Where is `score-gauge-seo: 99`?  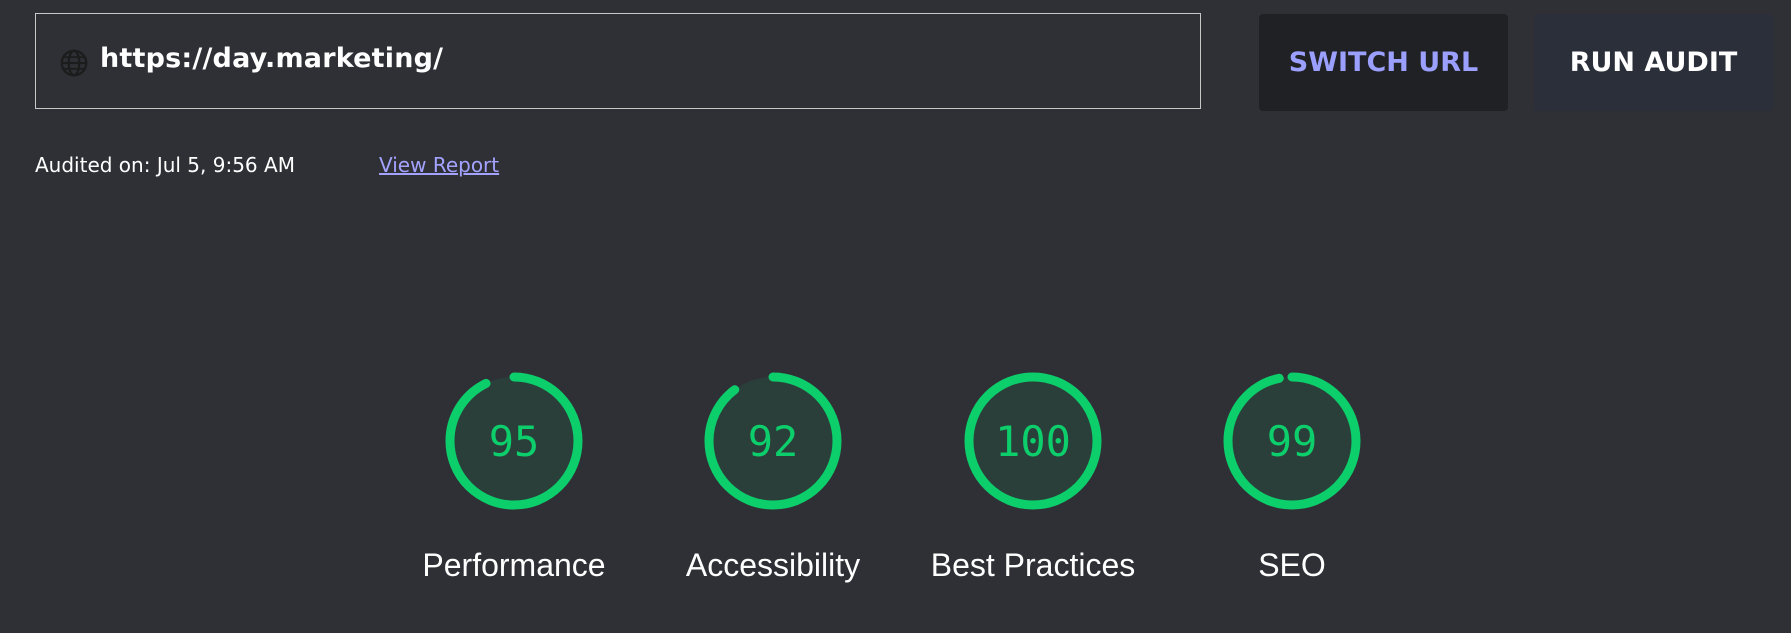 score-gauge-seo: 99 is located at coordinates (1292, 441).